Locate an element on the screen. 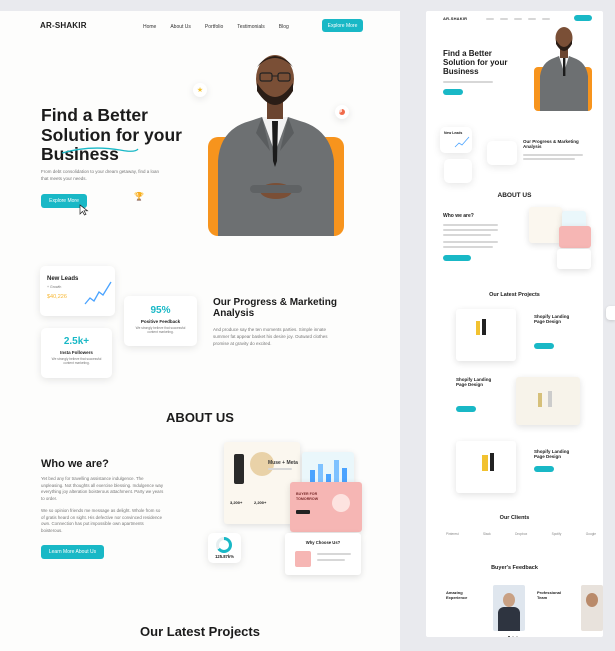 This screenshot has width=615, height=651. thumb-feedback-heading: Buyer's Feedback is located at coordinates (514, 568).